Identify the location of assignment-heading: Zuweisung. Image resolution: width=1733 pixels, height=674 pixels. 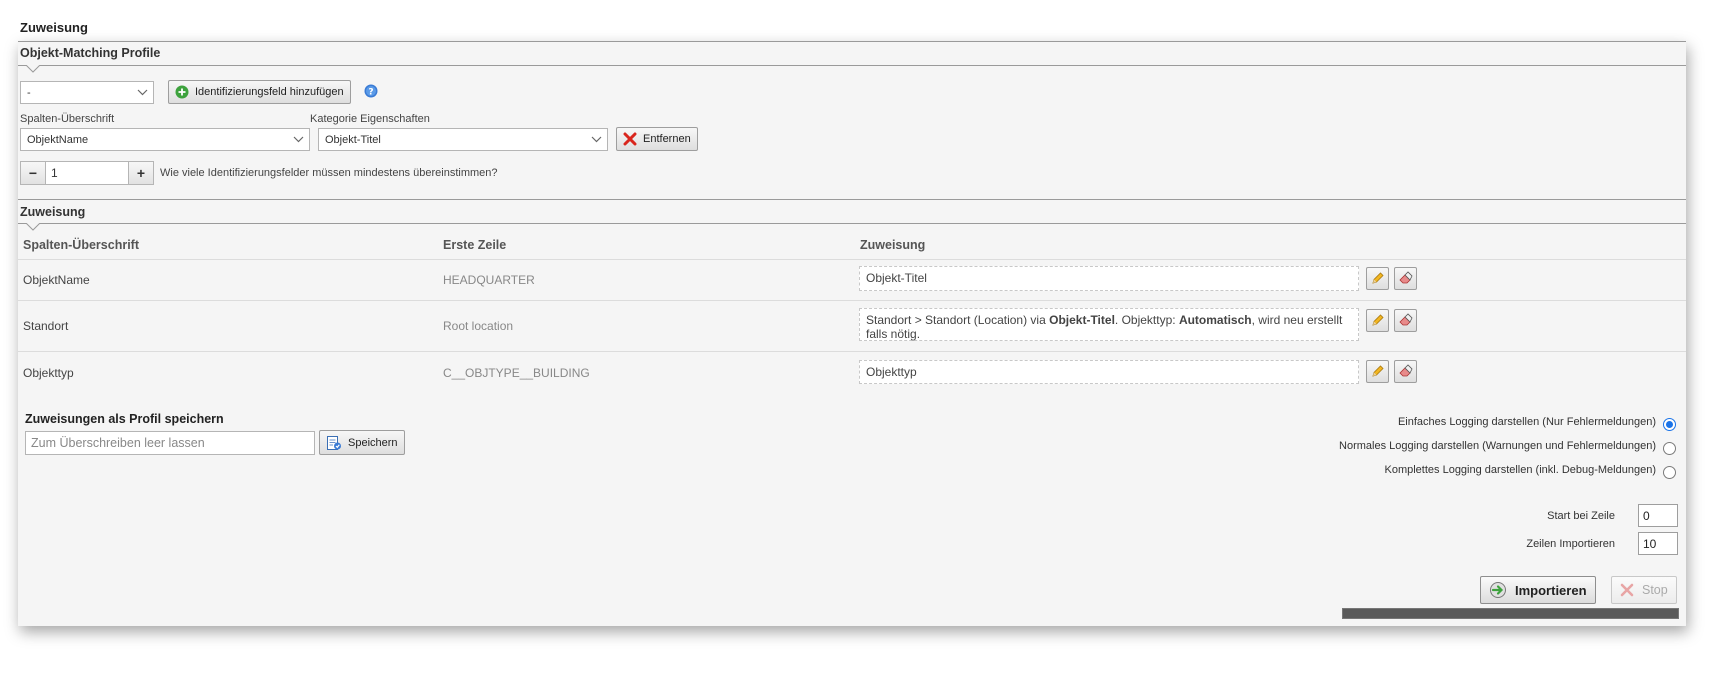
(893, 245).